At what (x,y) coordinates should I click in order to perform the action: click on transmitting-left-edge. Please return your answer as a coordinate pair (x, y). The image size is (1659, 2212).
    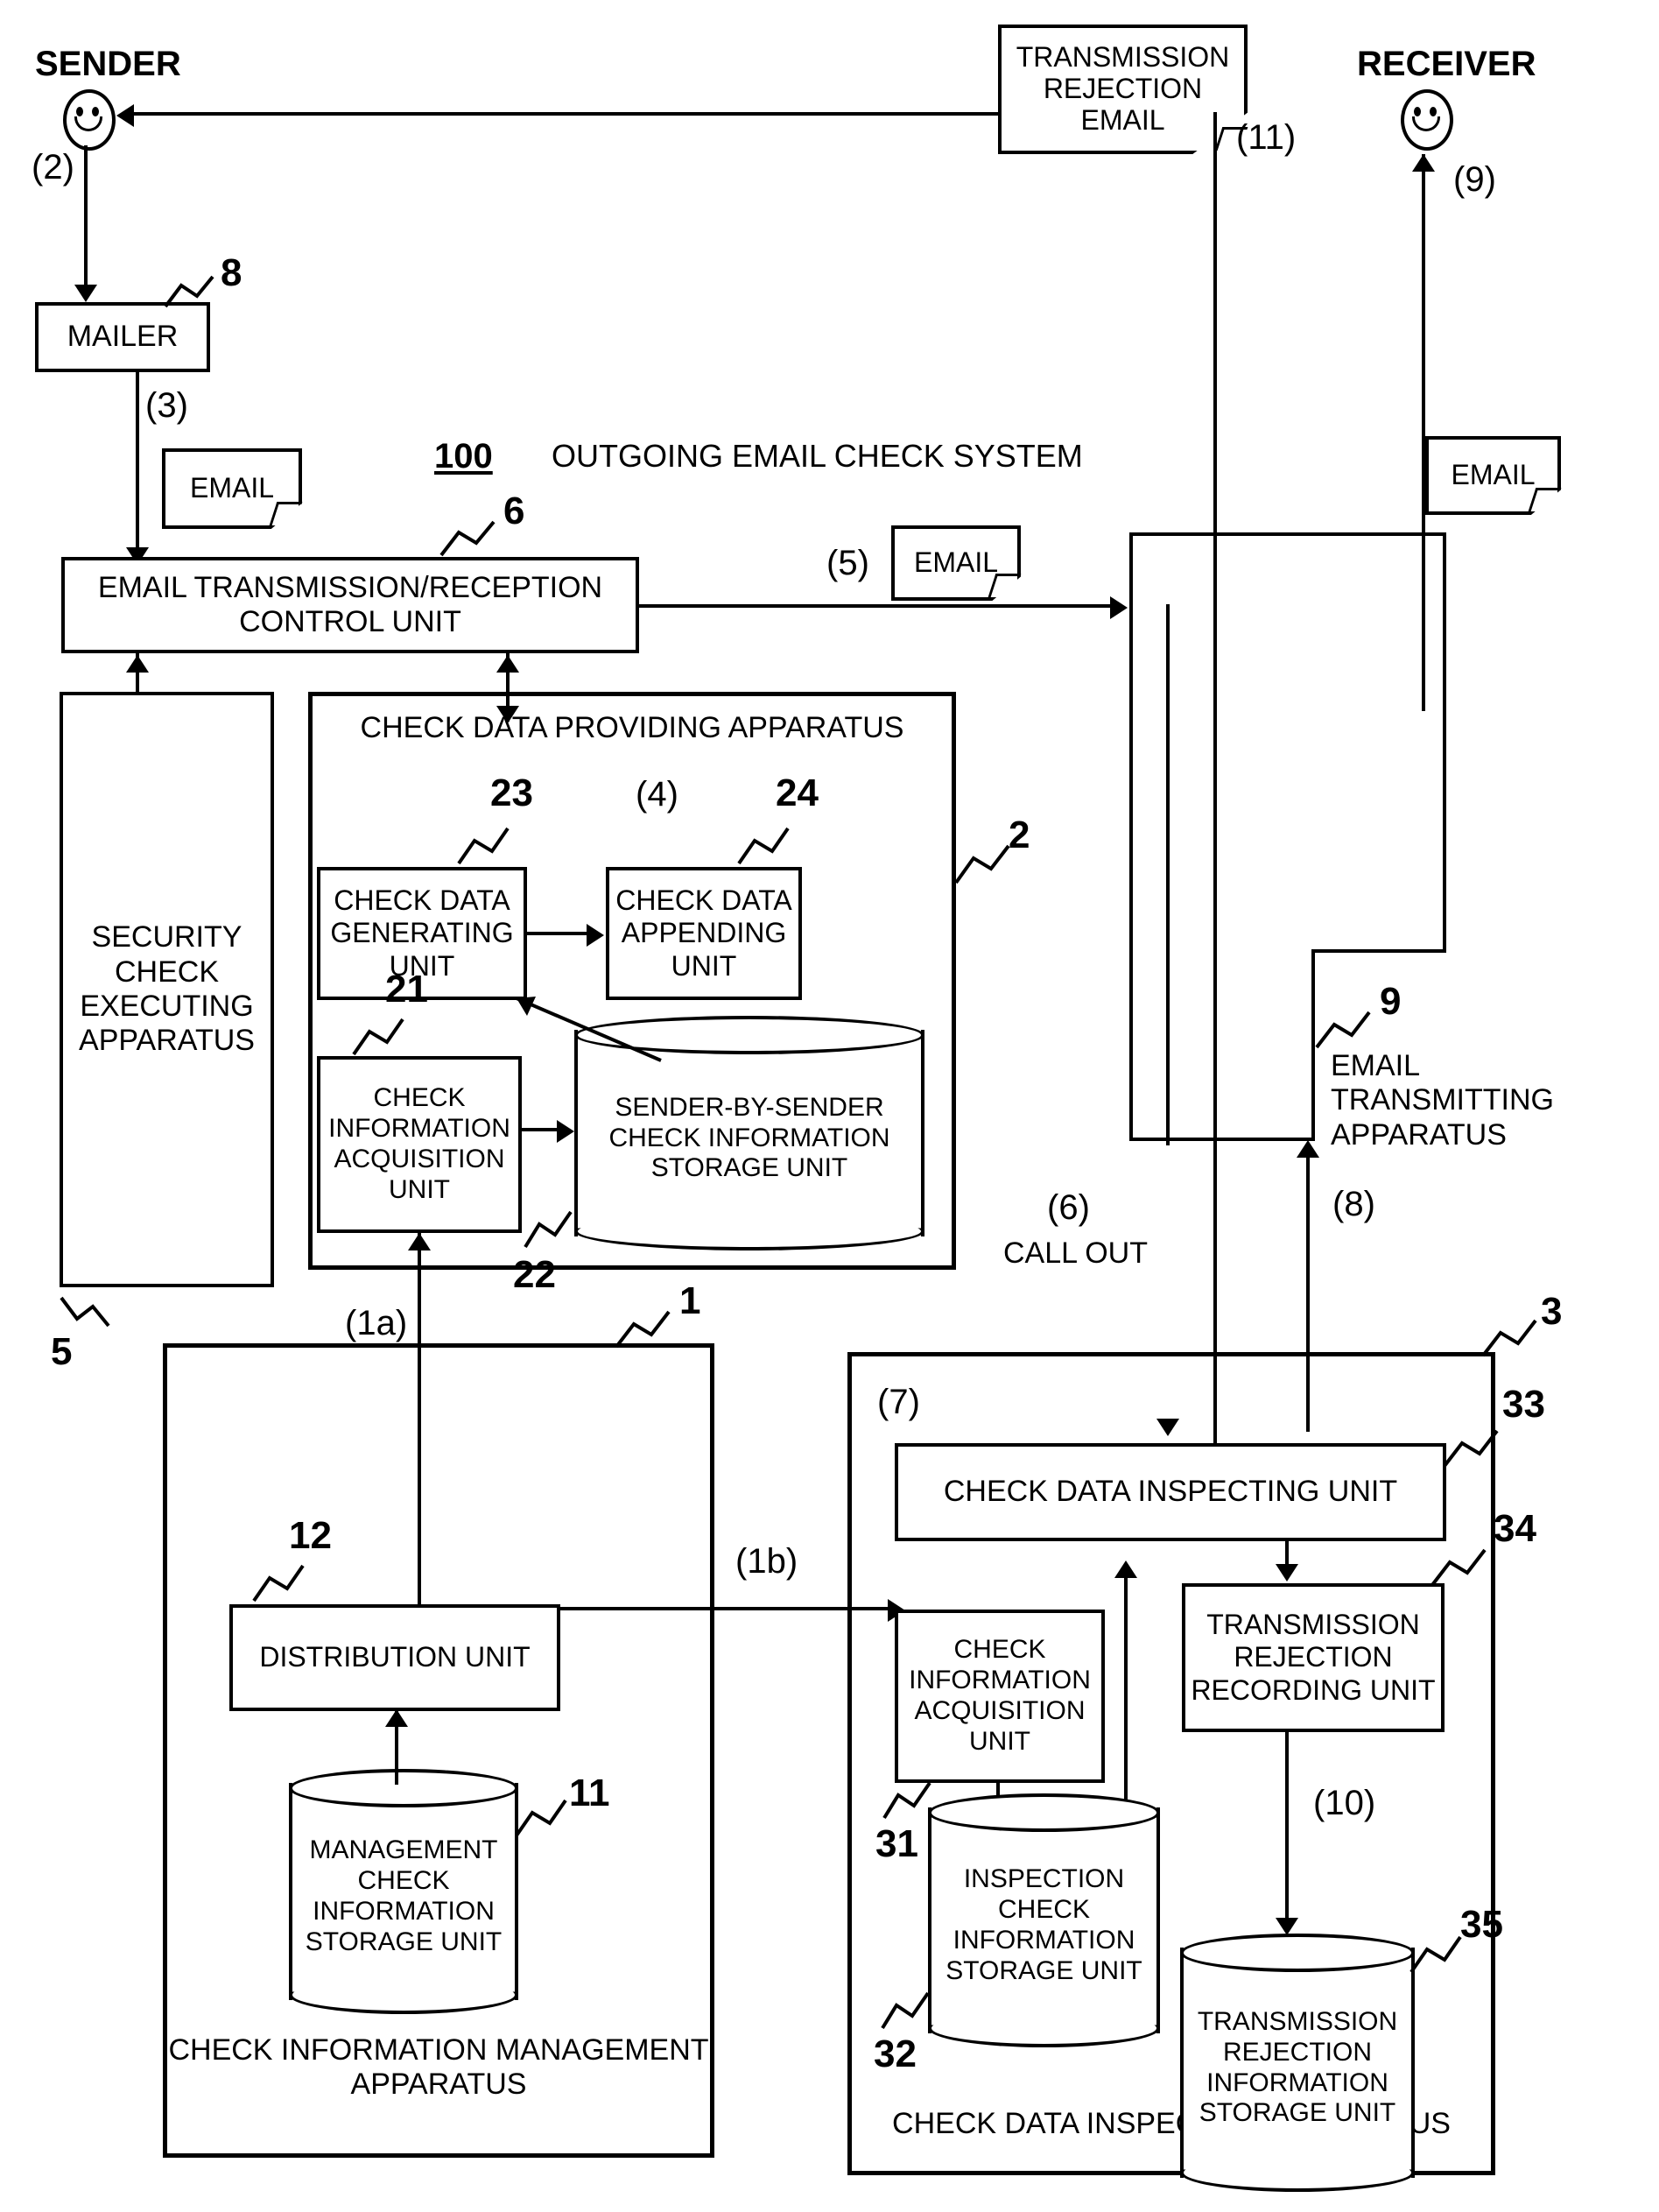
    Looking at the image, I should click on (1131, 836).